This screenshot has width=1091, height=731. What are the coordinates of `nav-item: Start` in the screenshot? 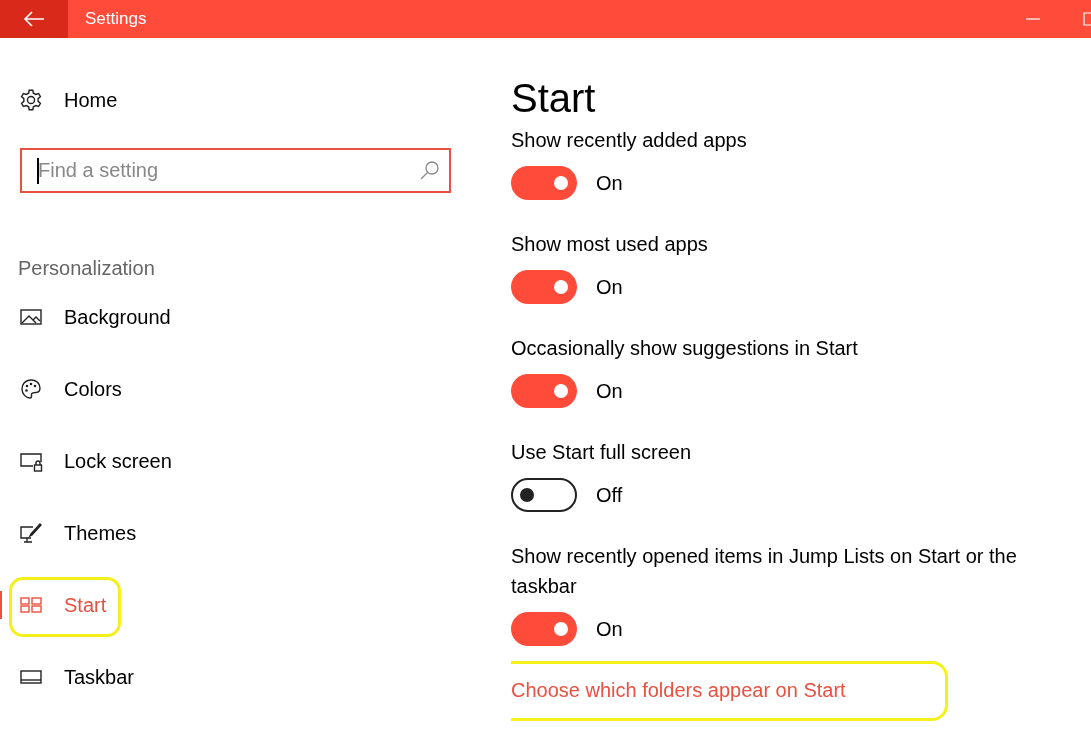 It's located at (230, 605).